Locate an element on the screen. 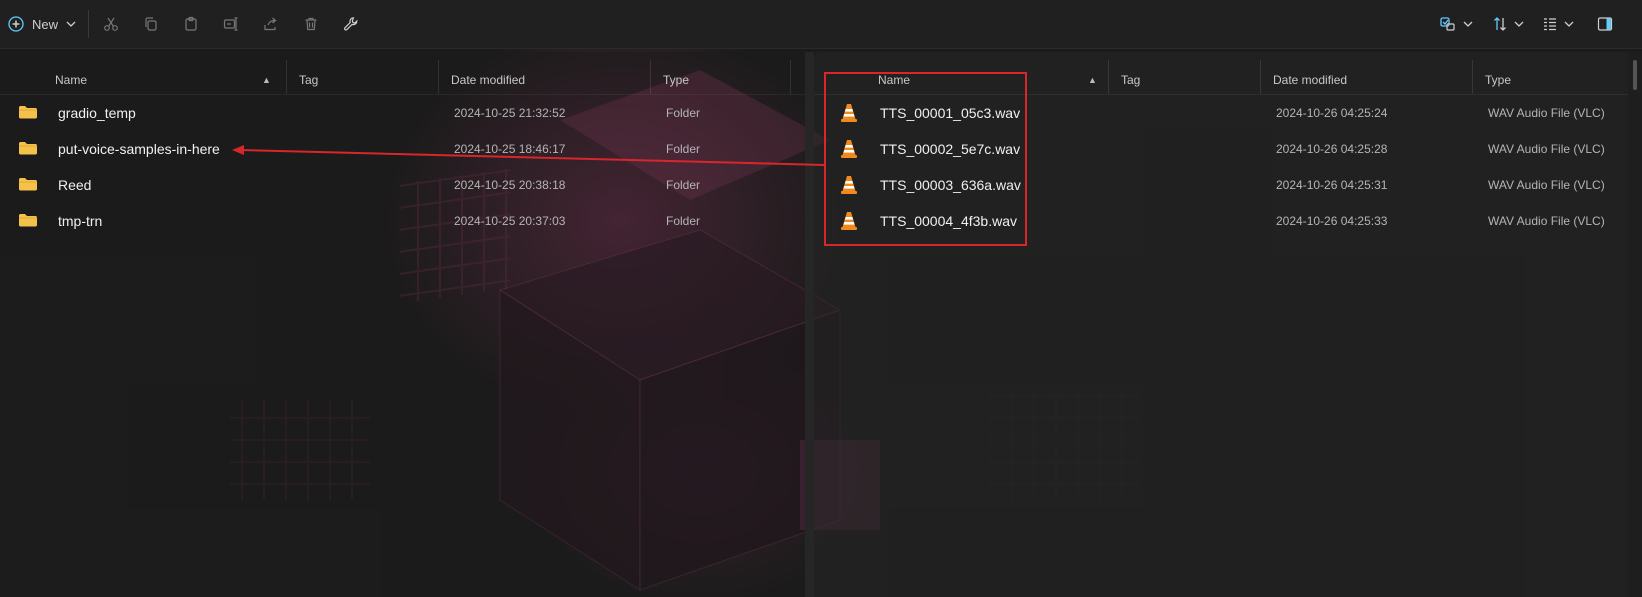 This screenshot has height=597, width=1642. share-button is located at coordinates (271, 24).